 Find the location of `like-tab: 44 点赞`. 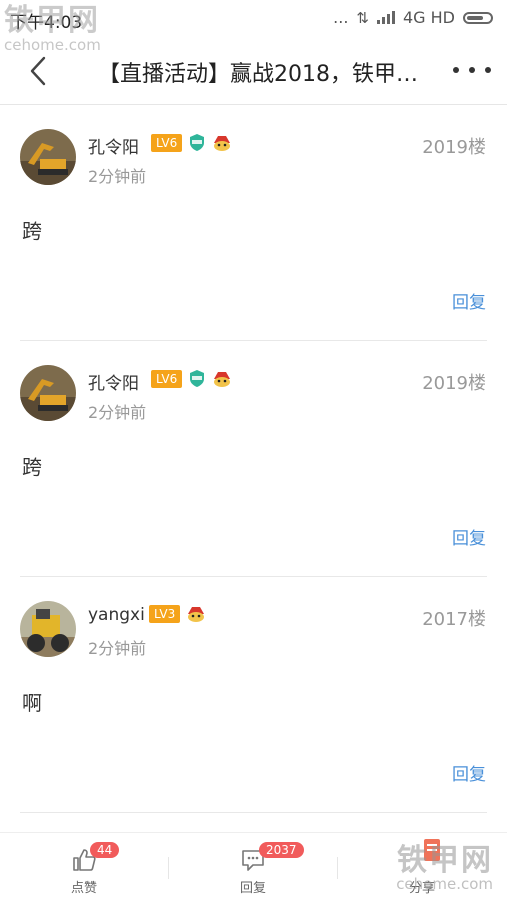

like-tab: 44 点赞 is located at coordinates (84, 867).